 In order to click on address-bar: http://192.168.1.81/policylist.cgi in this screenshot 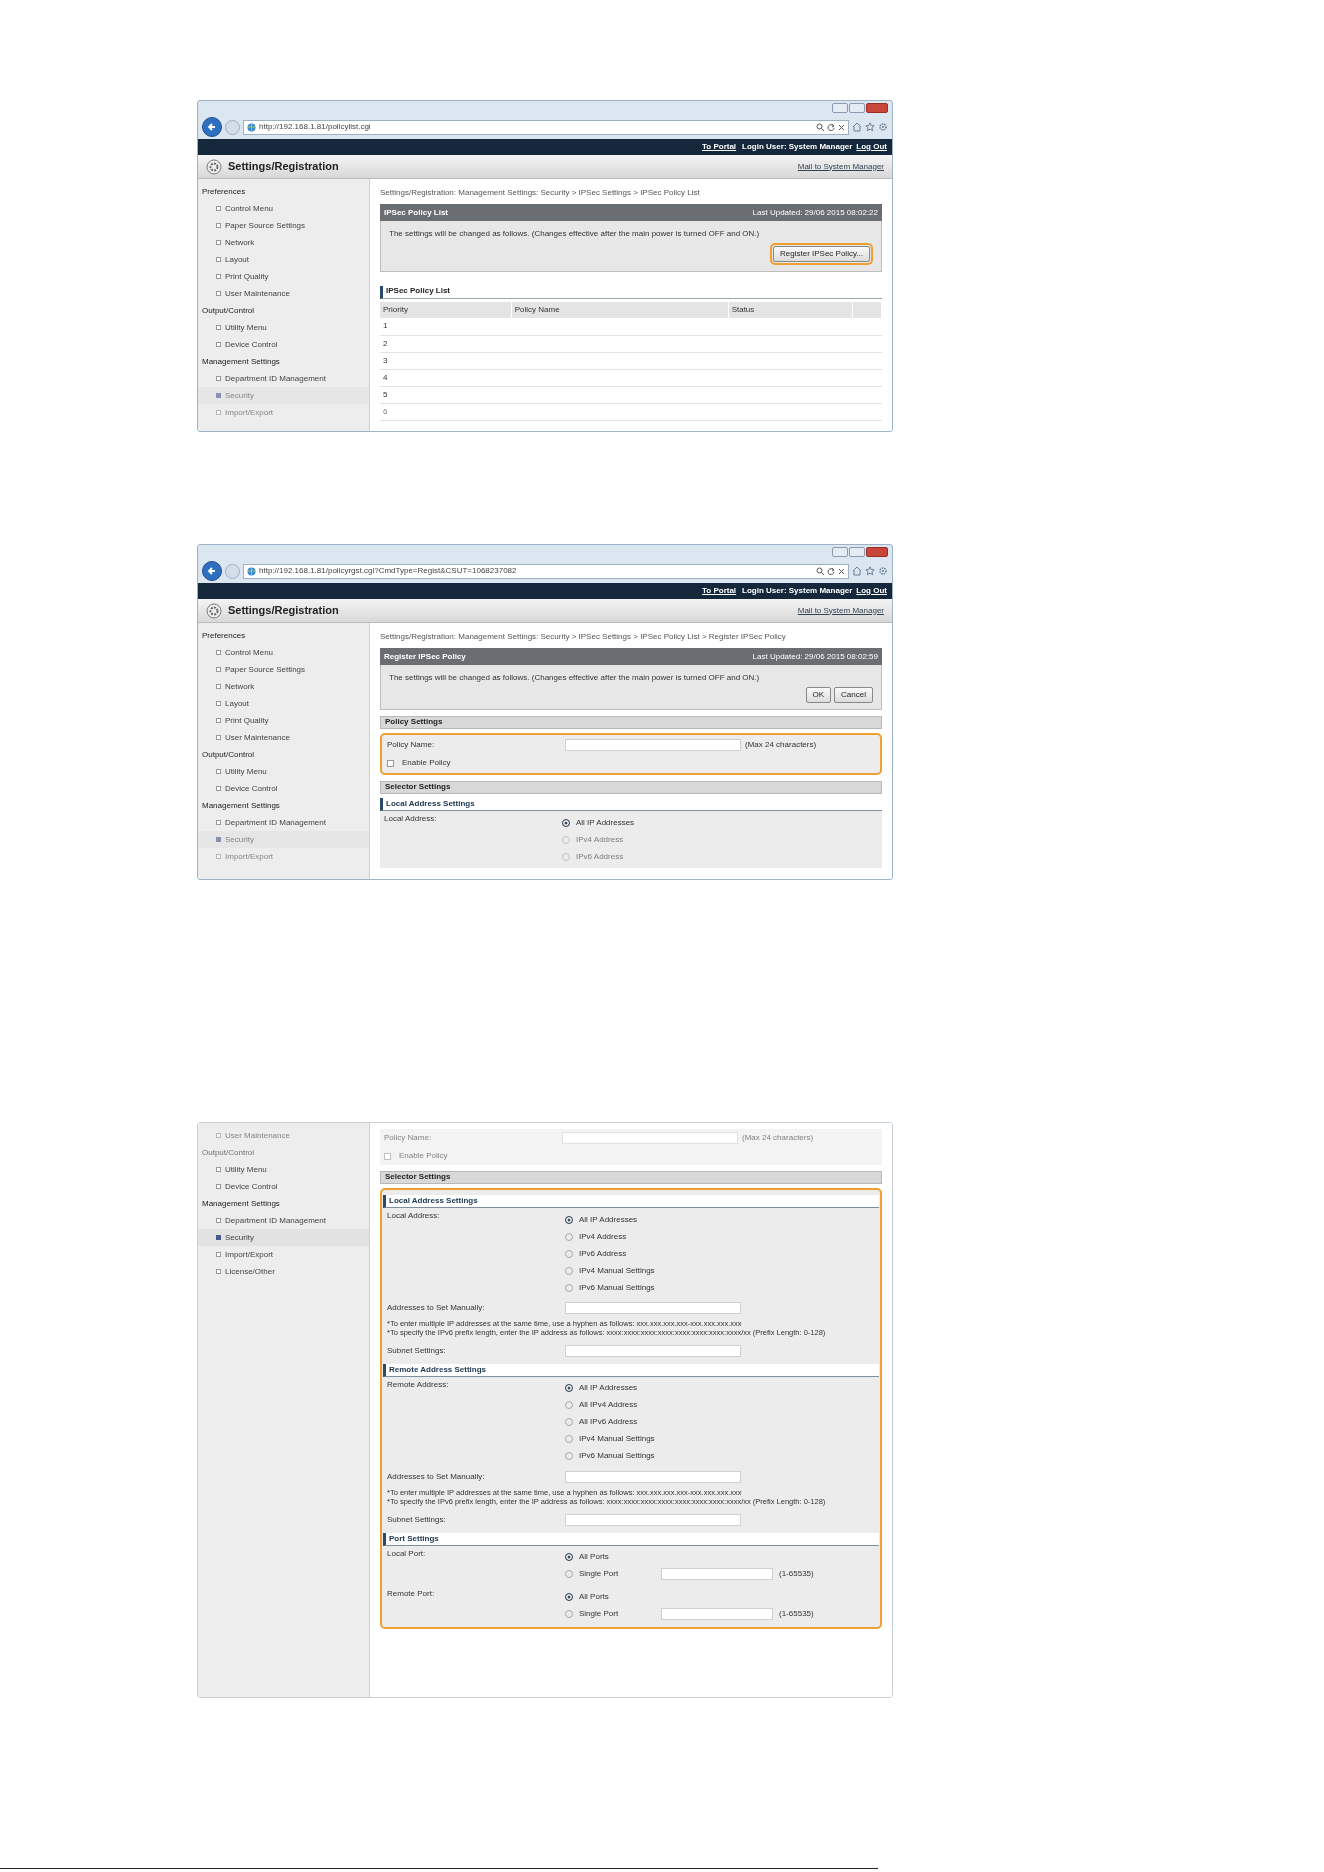, I will do `click(546, 127)`.